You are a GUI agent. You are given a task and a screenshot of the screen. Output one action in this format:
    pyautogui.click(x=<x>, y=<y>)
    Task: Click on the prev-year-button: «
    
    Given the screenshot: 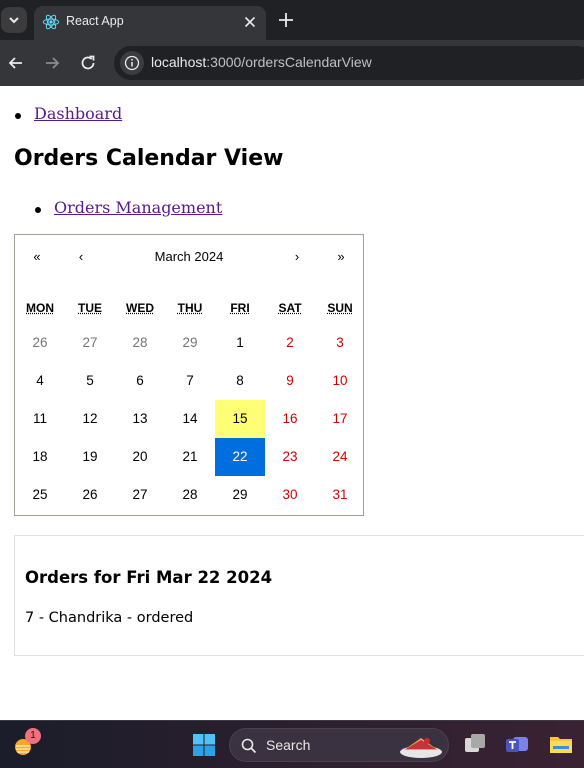 What is the action you would take?
    pyautogui.click(x=37, y=257)
    